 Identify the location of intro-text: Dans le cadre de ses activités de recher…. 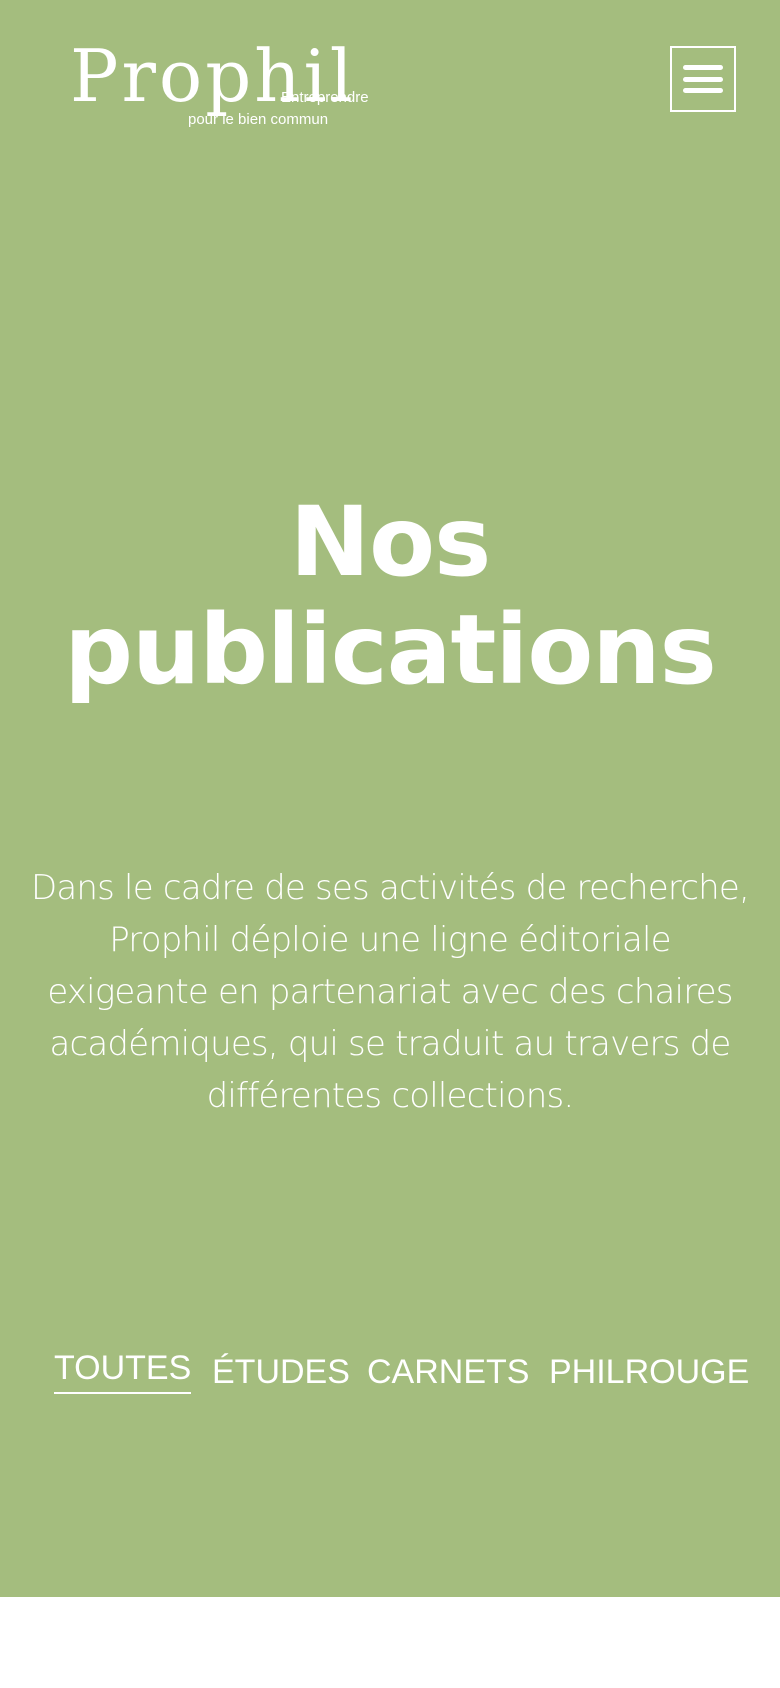
(390, 992).